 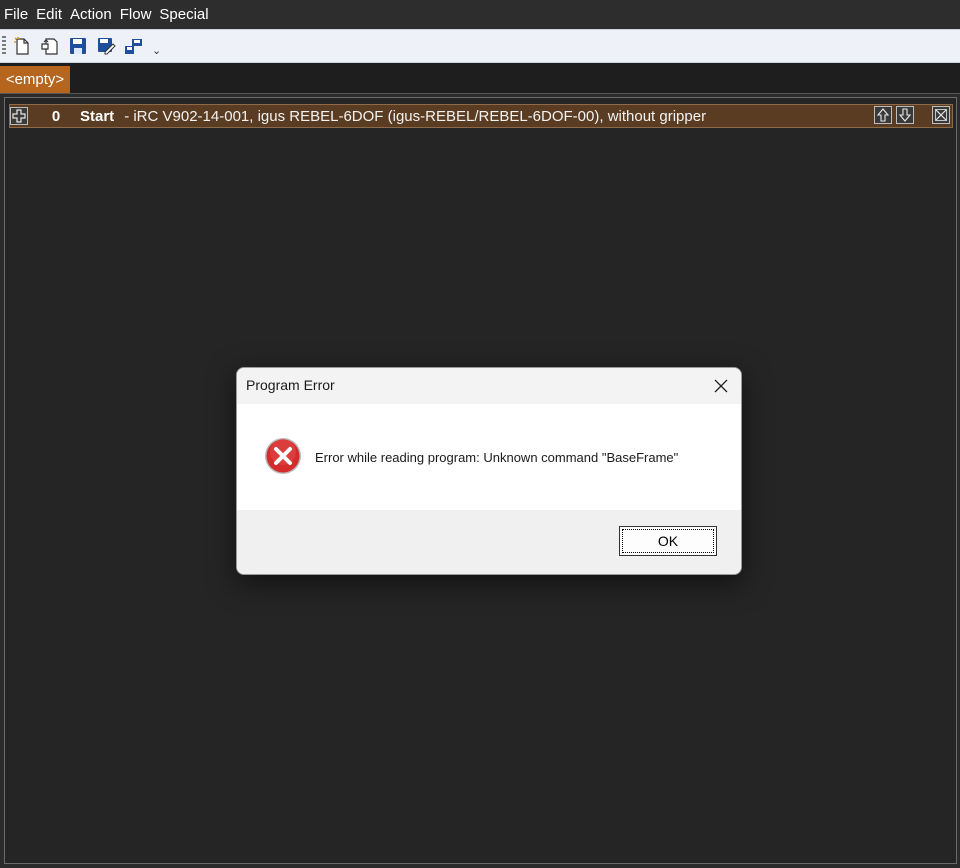 What do you see at coordinates (489, 542) in the screenshot?
I see `dialog-footer: OK` at bounding box center [489, 542].